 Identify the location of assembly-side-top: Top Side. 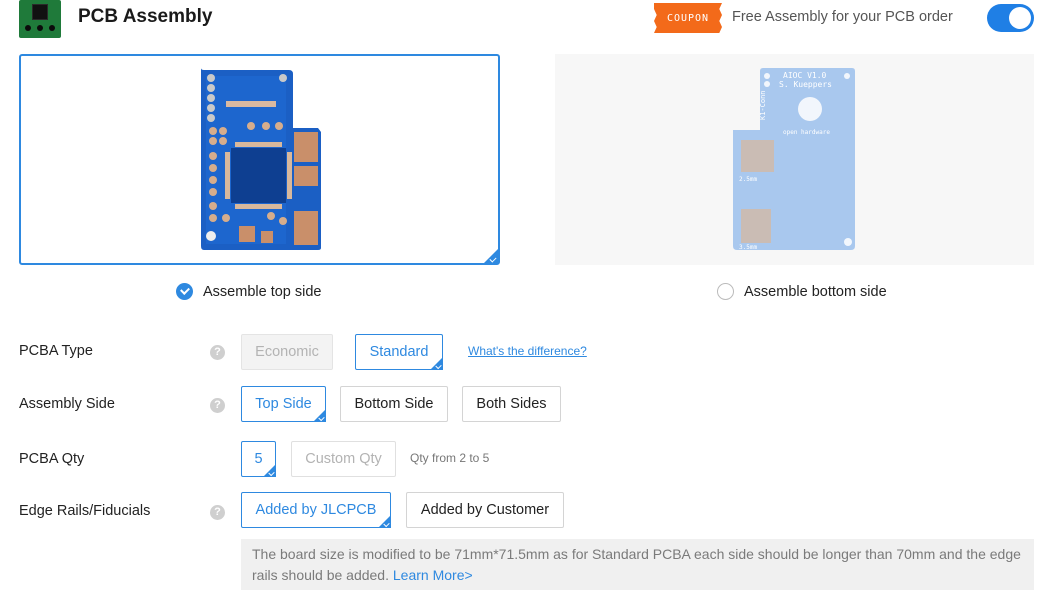
(283, 404).